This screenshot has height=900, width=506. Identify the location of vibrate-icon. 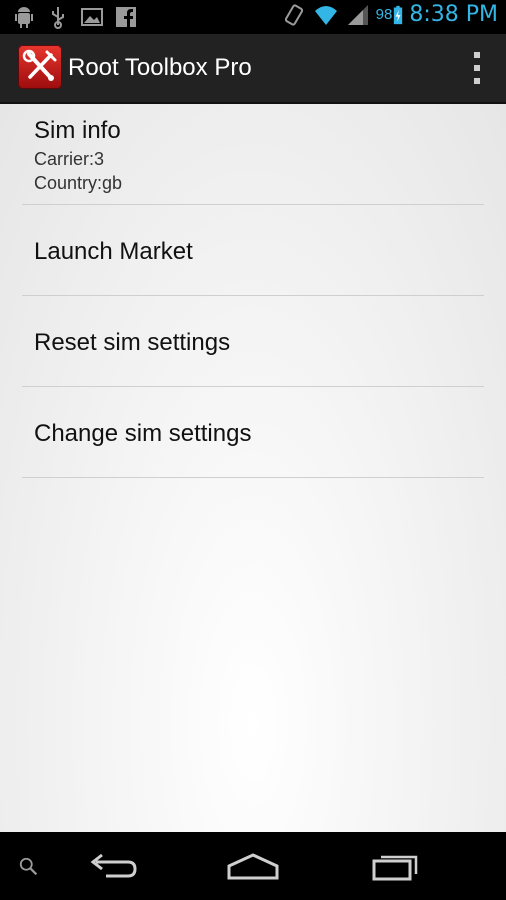
(293, 14).